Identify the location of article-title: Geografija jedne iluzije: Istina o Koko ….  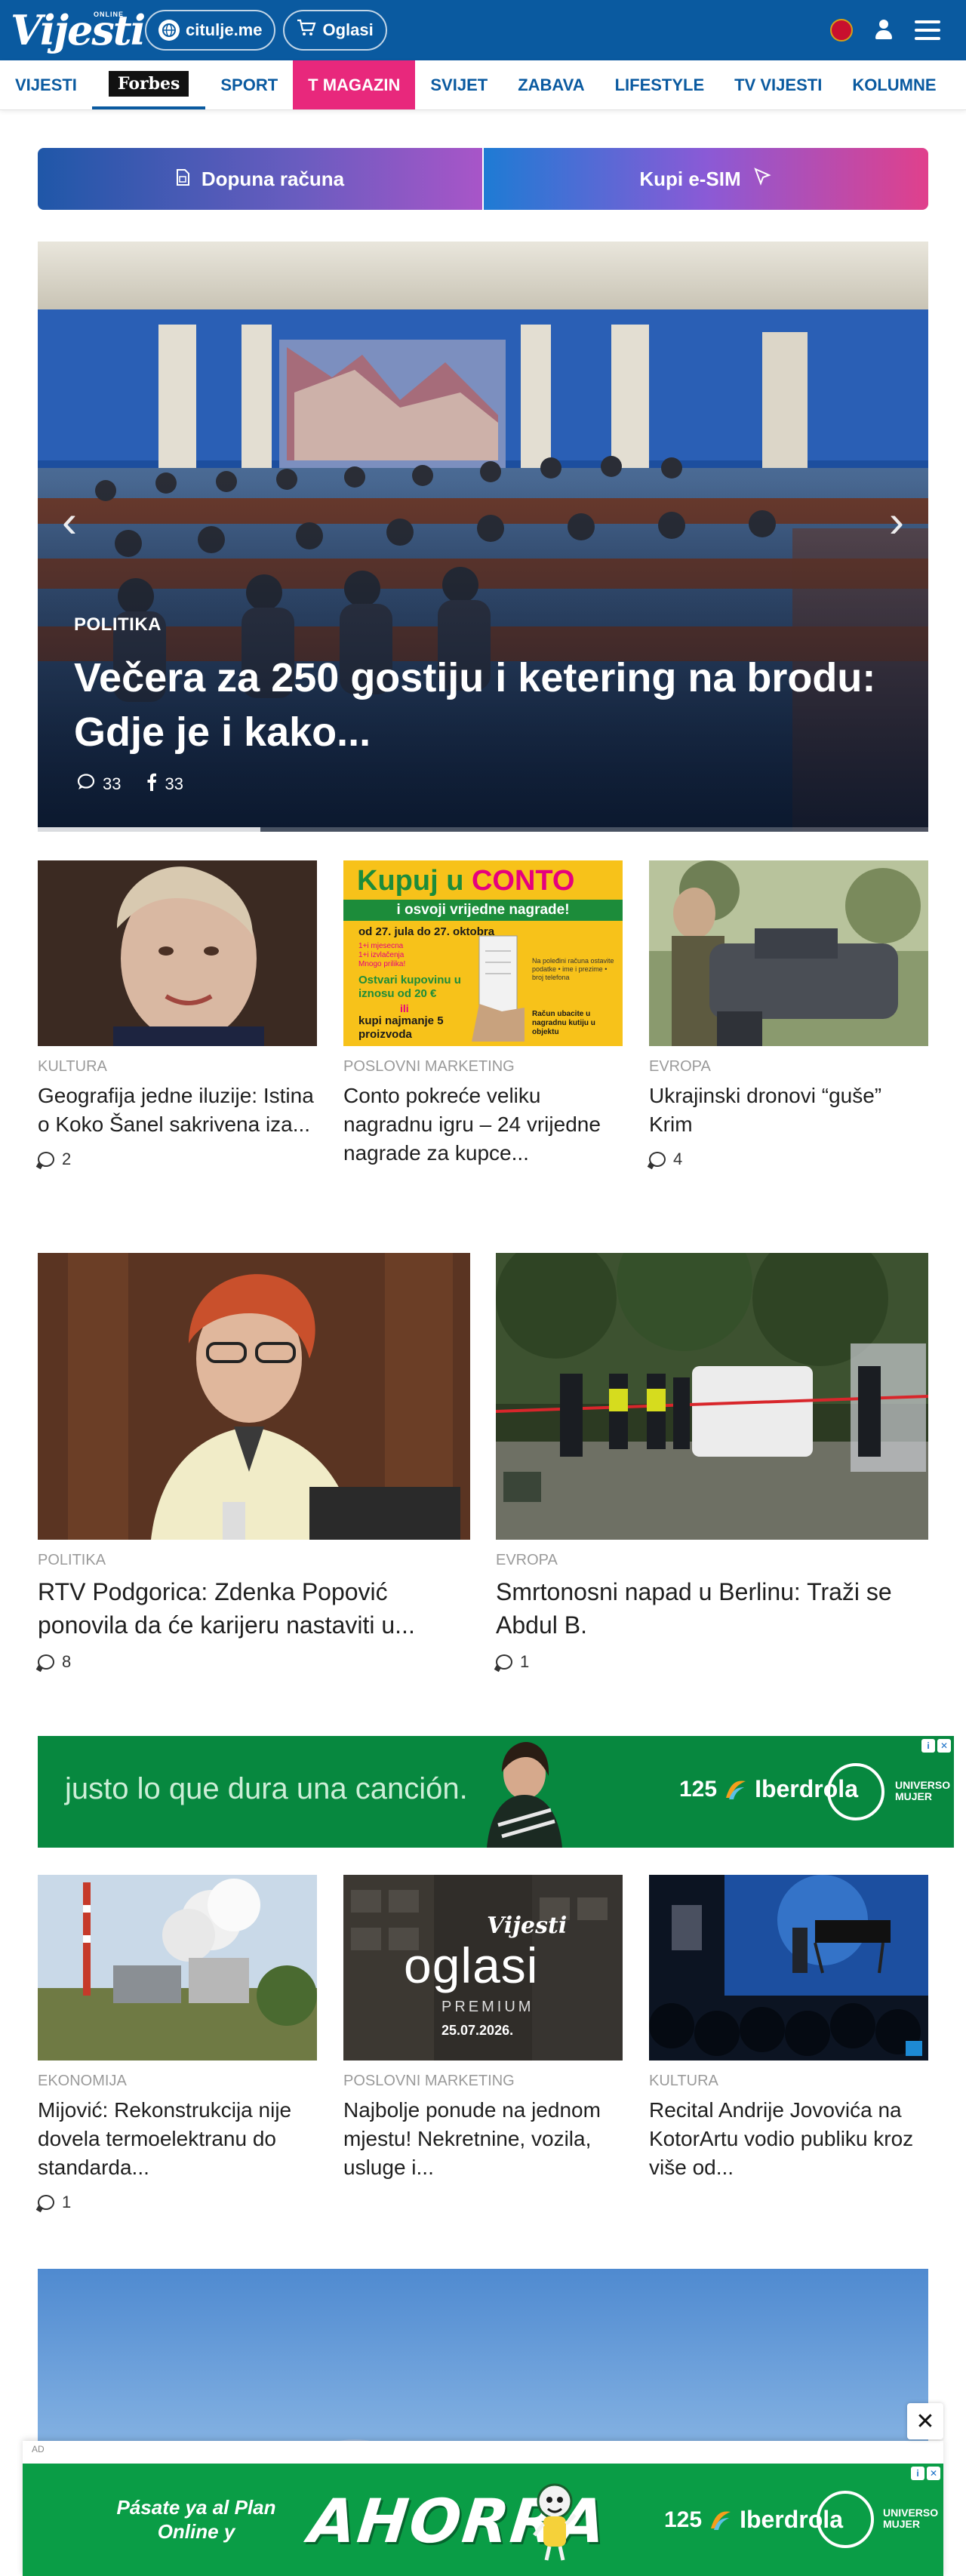
(177, 1110).